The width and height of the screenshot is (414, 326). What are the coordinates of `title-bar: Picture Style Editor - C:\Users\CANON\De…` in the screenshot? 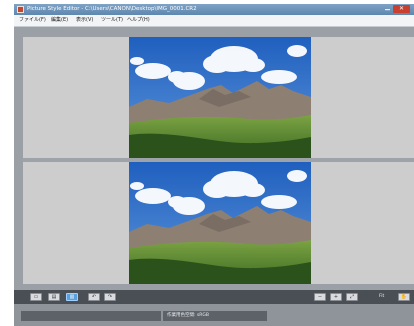 It's located at (214, 9).